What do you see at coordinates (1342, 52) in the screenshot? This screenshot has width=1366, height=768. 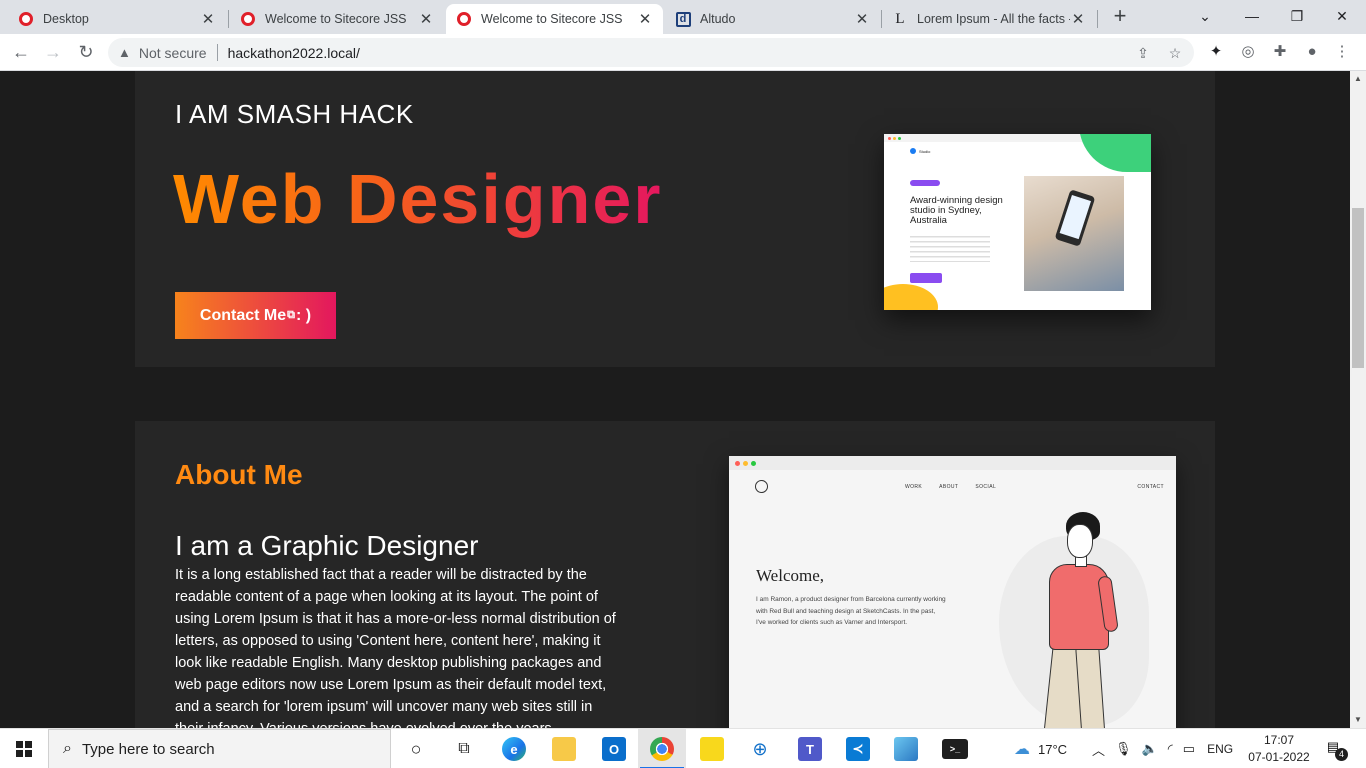 I see `more-menu-icon: ⋮` at bounding box center [1342, 52].